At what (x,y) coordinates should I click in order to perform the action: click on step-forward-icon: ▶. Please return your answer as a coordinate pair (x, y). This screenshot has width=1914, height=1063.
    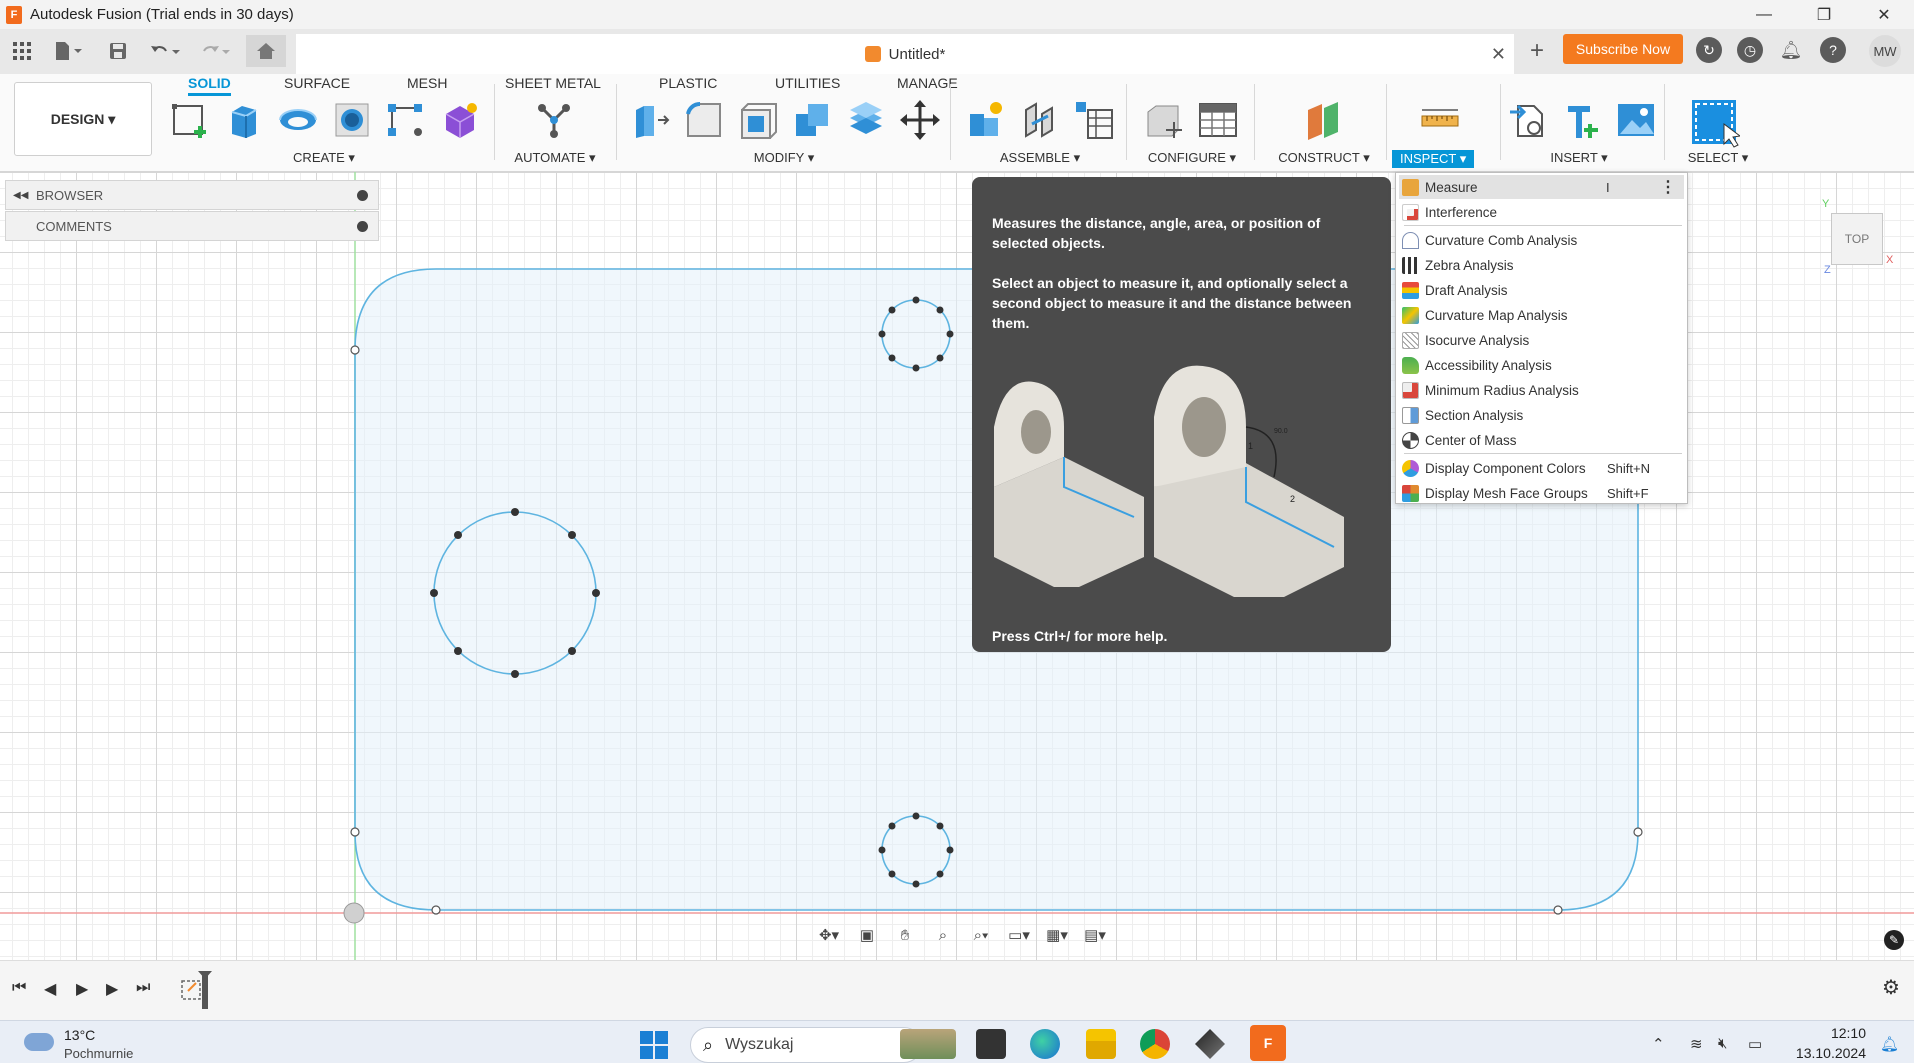
    Looking at the image, I should click on (112, 989).